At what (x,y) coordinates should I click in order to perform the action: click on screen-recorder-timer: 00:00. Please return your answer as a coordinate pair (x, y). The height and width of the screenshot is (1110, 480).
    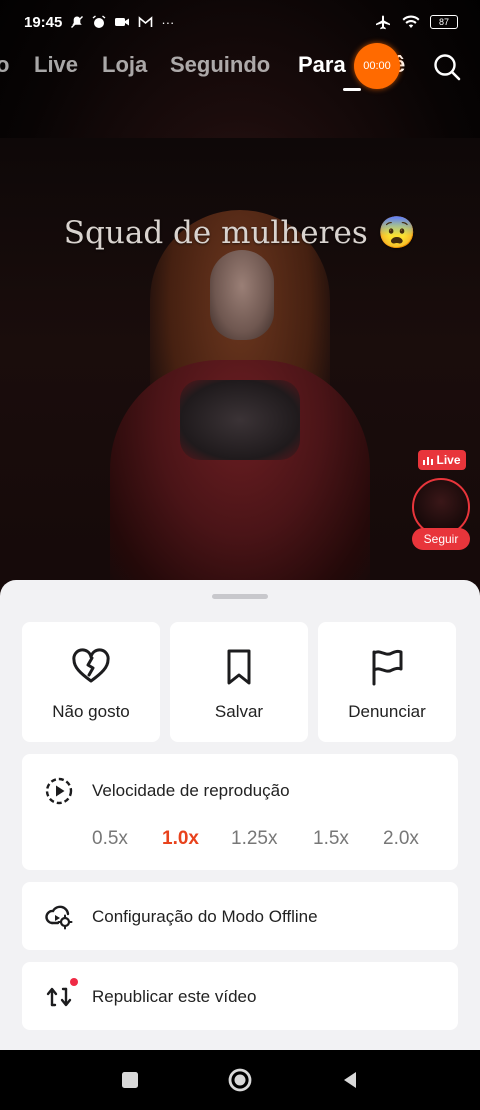
    Looking at the image, I should click on (377, 66).